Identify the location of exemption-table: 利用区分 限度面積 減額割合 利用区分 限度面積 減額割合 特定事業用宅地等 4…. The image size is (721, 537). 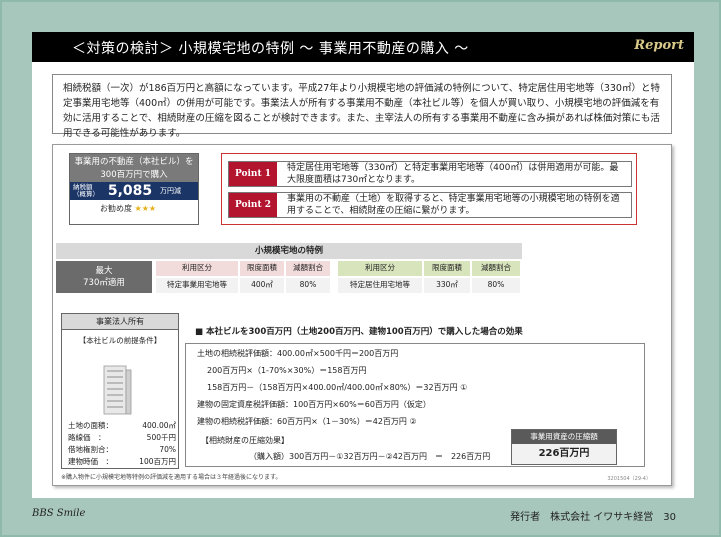
(339, 277).